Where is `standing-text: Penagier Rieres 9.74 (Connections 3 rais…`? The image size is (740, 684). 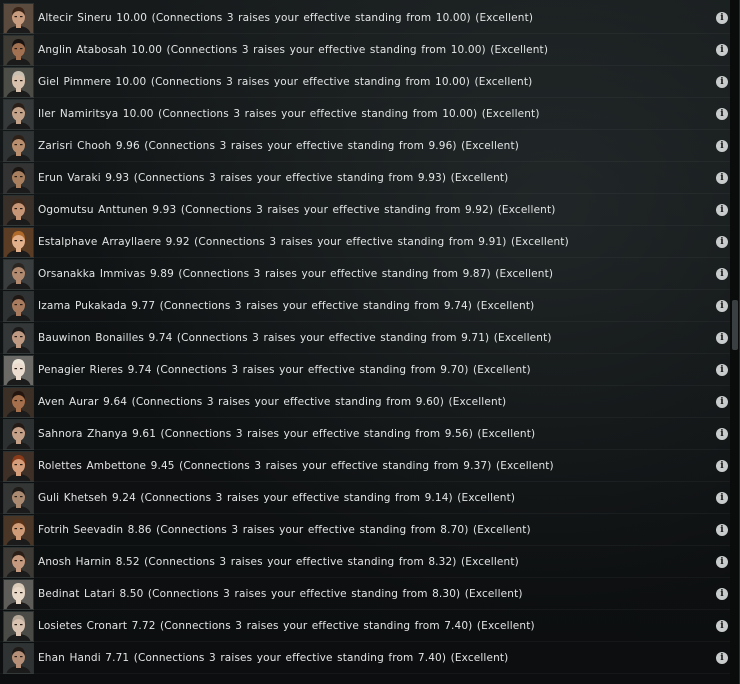 standing-text: Penagier Rieres 9.74 (Connections 3 rais… is located at coordinates (284, 370).